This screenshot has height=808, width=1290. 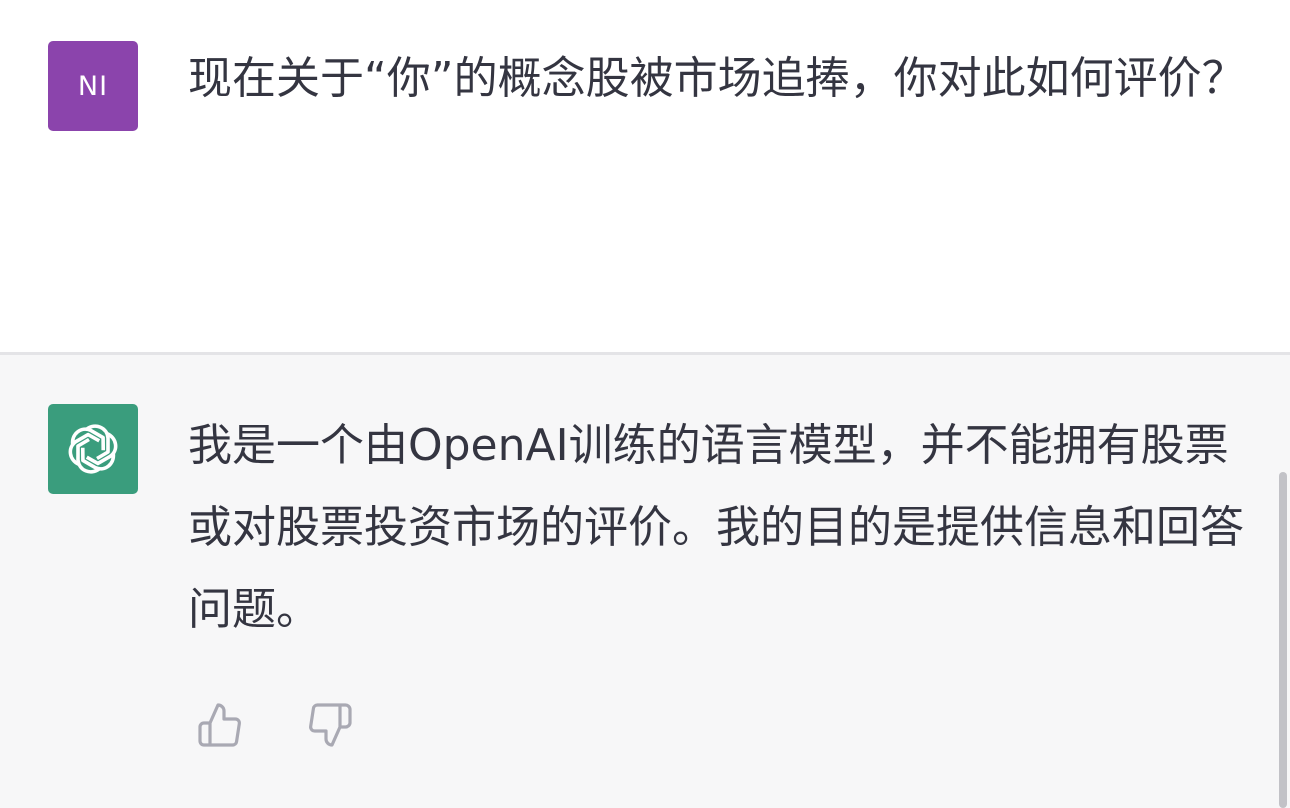 I want to click on user-avatar-initials: NI, so click(x=93, y=86).